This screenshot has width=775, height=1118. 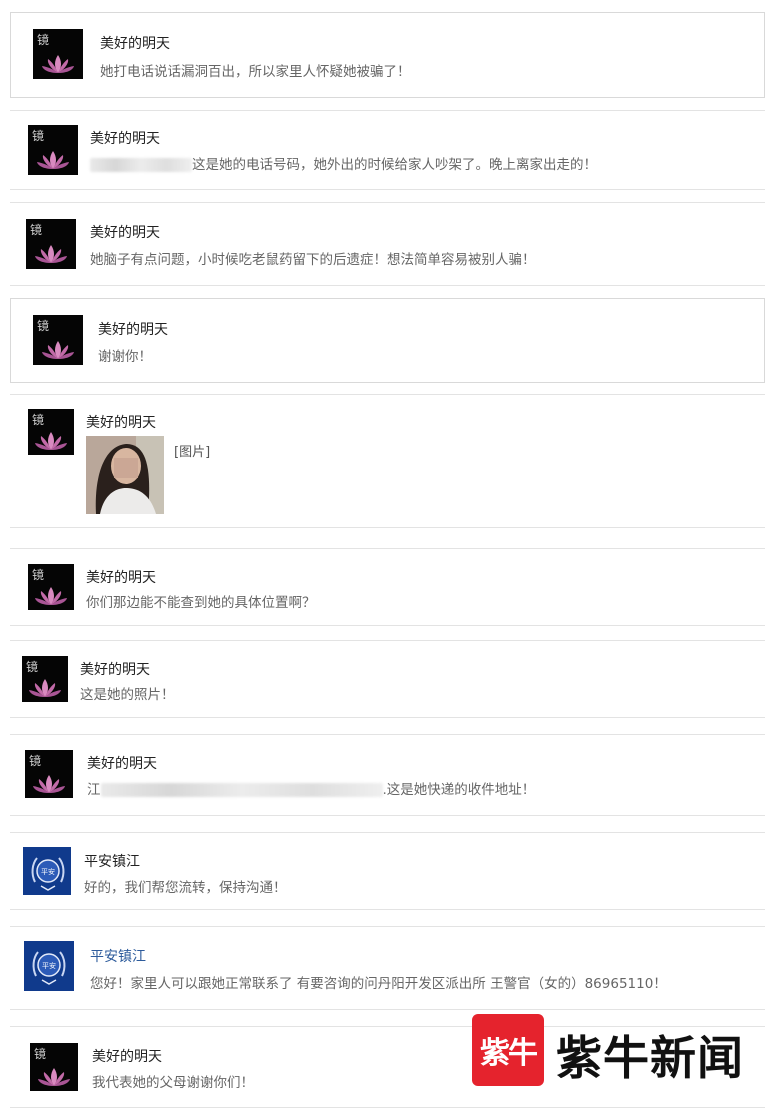 I want to click on message-text: 这是她的电话号码，她外出的时候给家人吵架了。晚上离家出走的！, so click(x=394, y=165).